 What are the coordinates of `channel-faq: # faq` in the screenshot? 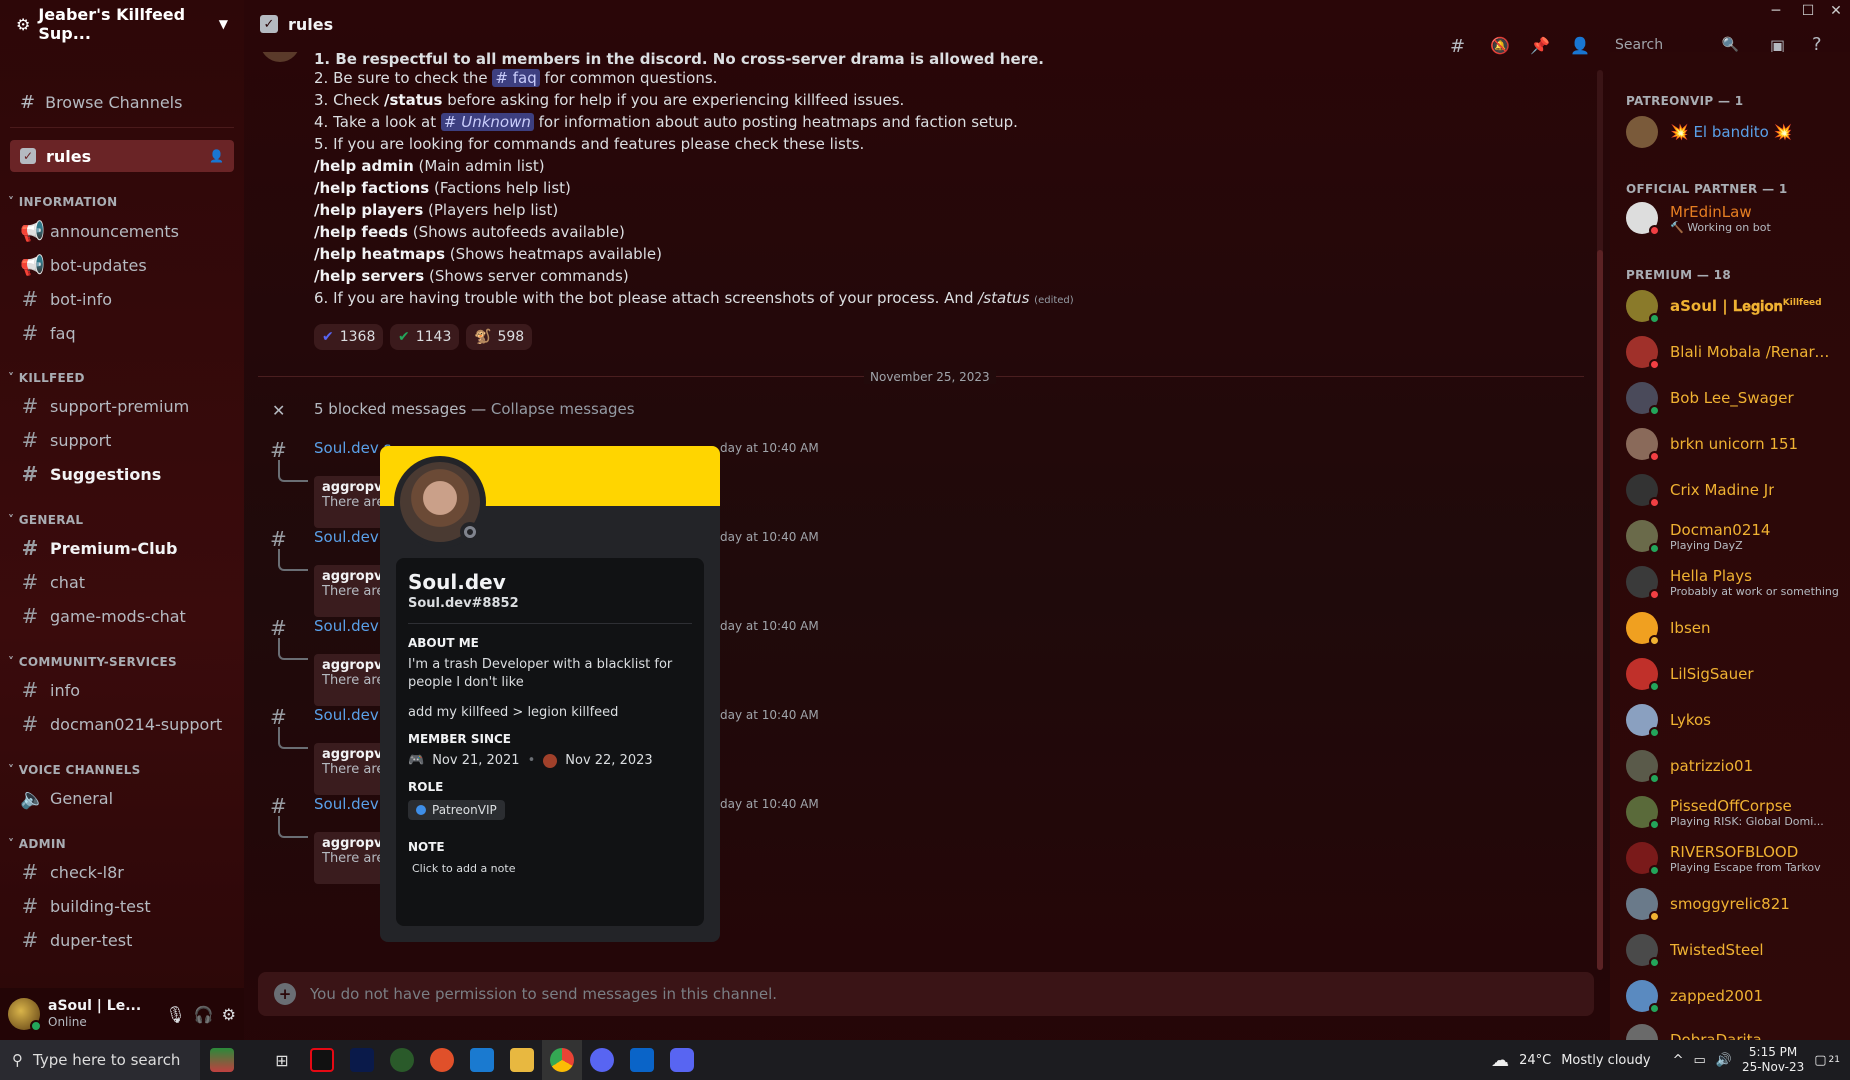 It's located at (122, 333).